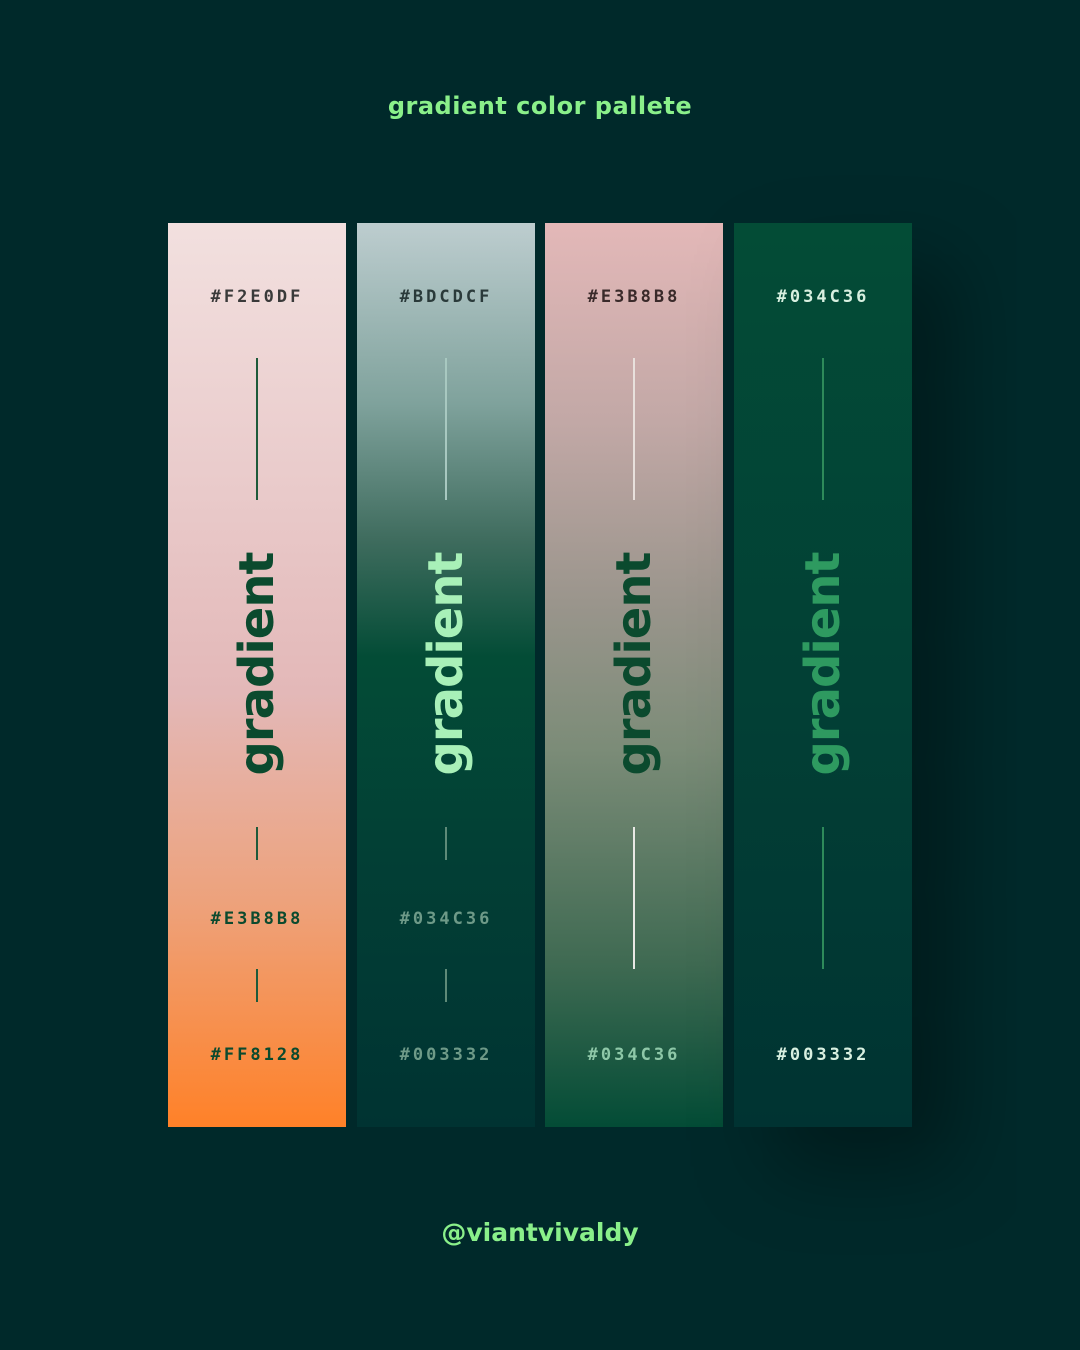 This screenshot has width=1080, height=1350. I want to click on hex-top-label: #F2E0DF, so click(257, 297).